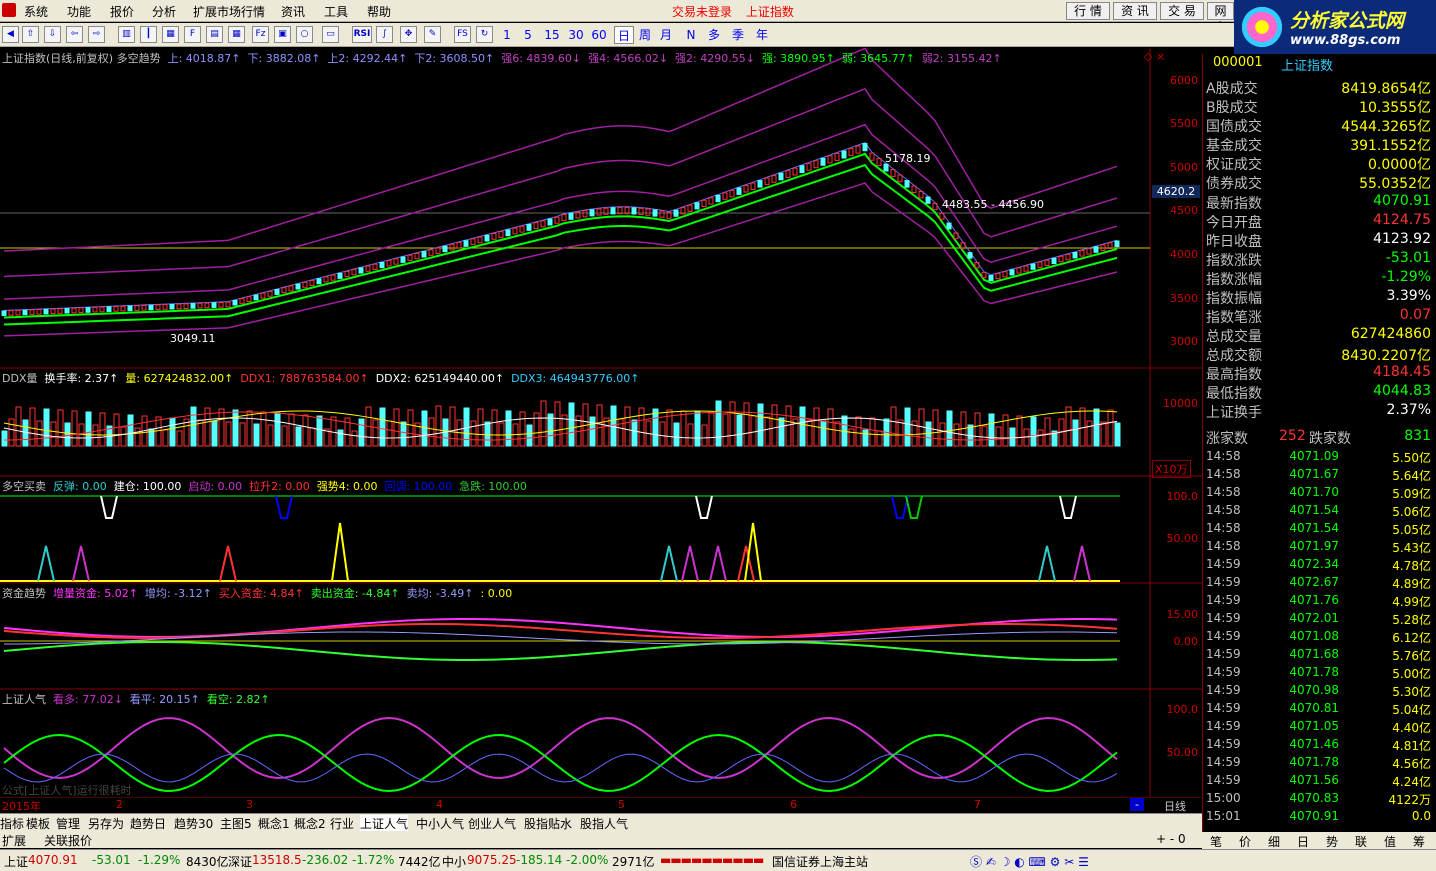 The height and width of the screenshot is (871, 1436). I want to click on calc-icon: ▤, so click(214, 34).